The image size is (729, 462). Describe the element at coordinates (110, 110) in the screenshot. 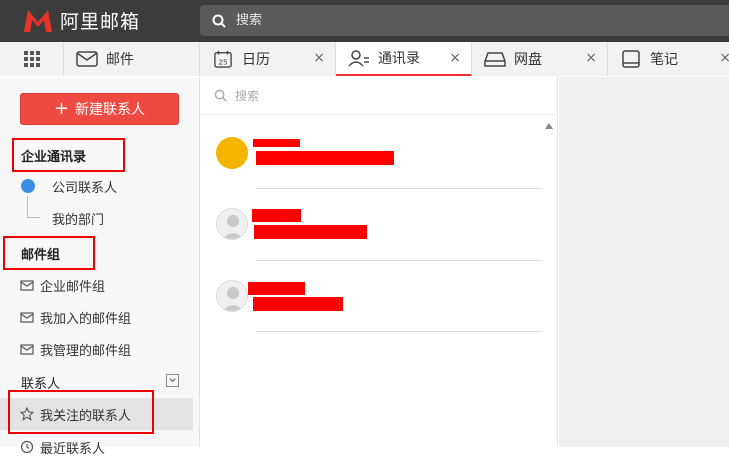

I see `new-contact-label: 新建联系人` at that location.